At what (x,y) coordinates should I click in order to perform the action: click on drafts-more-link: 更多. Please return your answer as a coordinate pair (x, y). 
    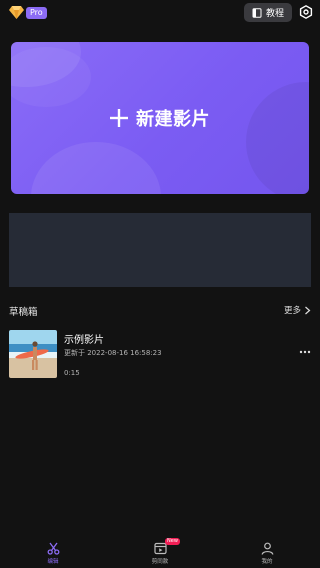
    Looking at the image, I should click on (297, 310).